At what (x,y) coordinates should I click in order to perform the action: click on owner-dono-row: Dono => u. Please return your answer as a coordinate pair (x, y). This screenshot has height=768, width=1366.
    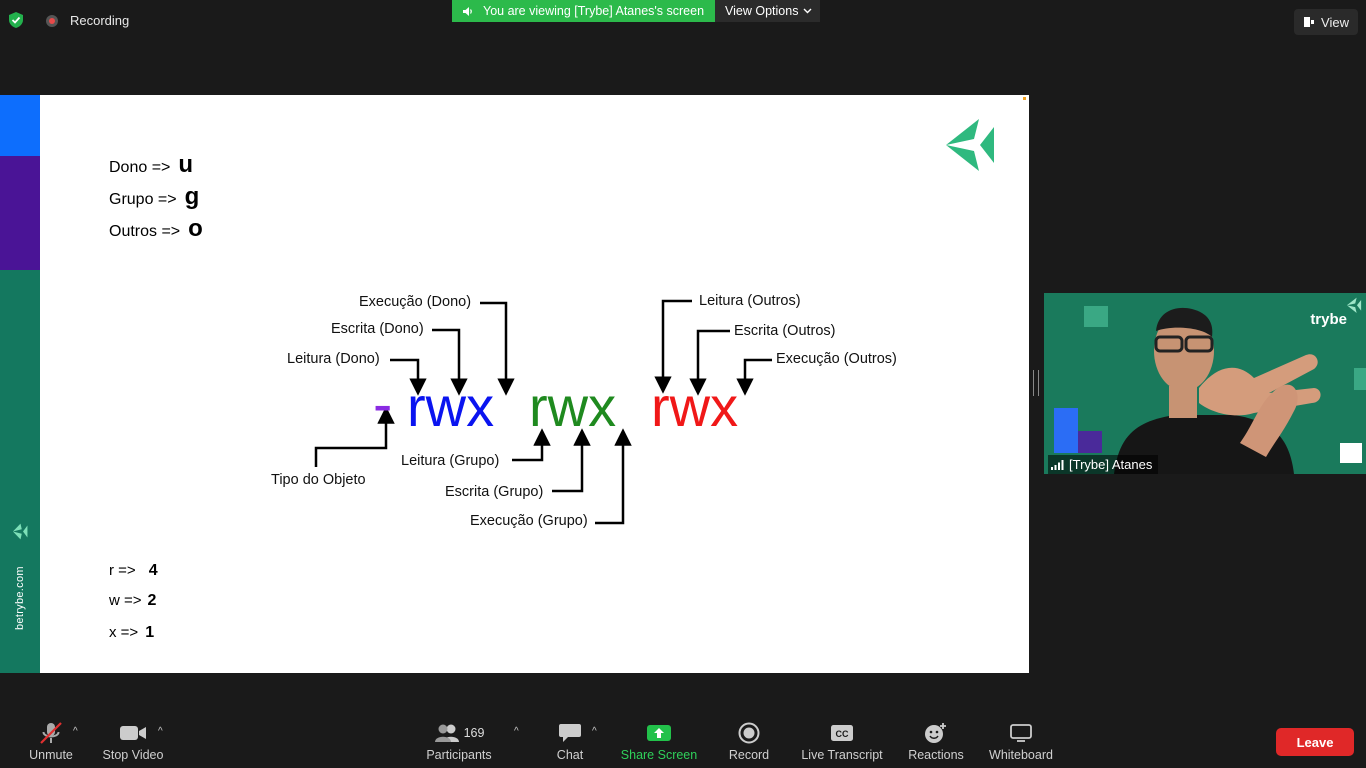
    Looking at the image, I should click on (151, 165).